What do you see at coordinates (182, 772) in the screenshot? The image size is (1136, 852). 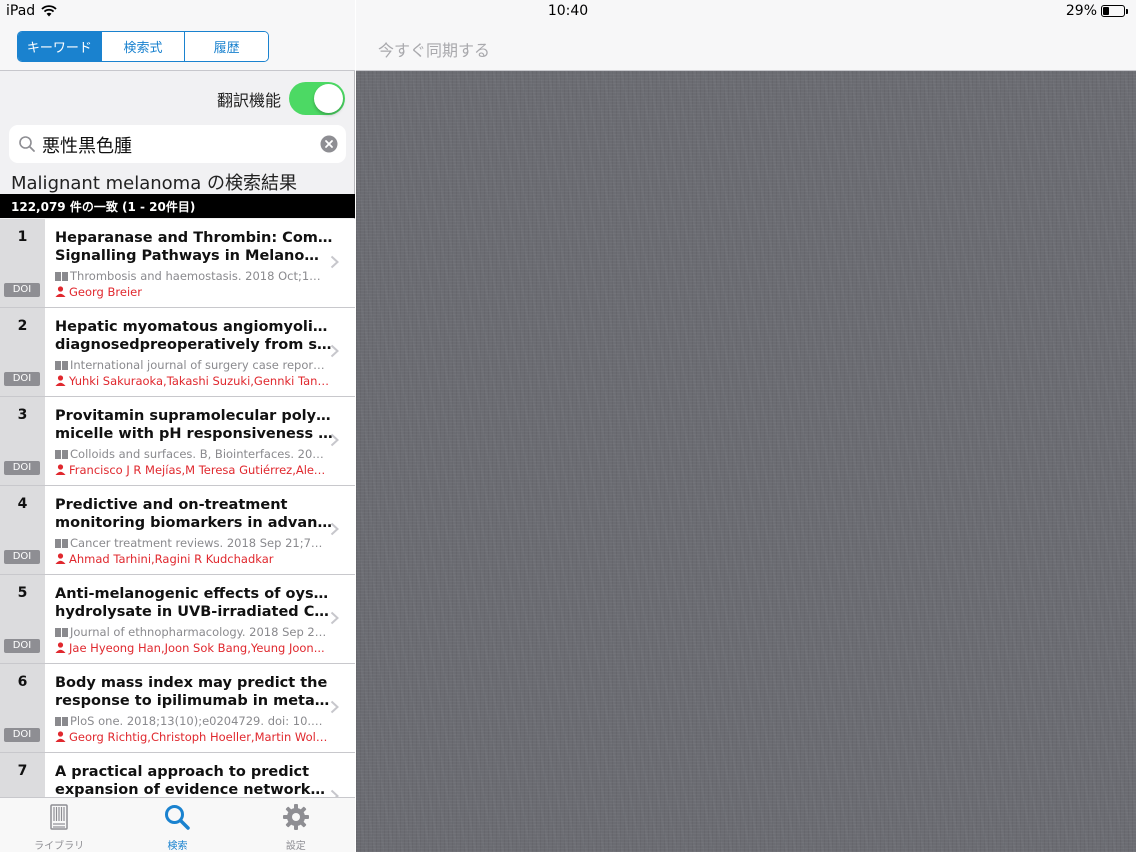 I see `result-title-line: A practical approach to predict` at bounding box center [182, 772].